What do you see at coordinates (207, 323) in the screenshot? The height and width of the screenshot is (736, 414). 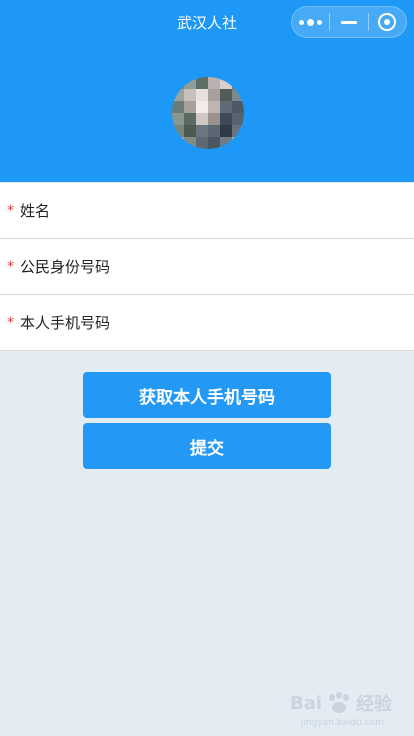 I see `phone-field: * 本人手机号码` at bounding box center [207, 323].